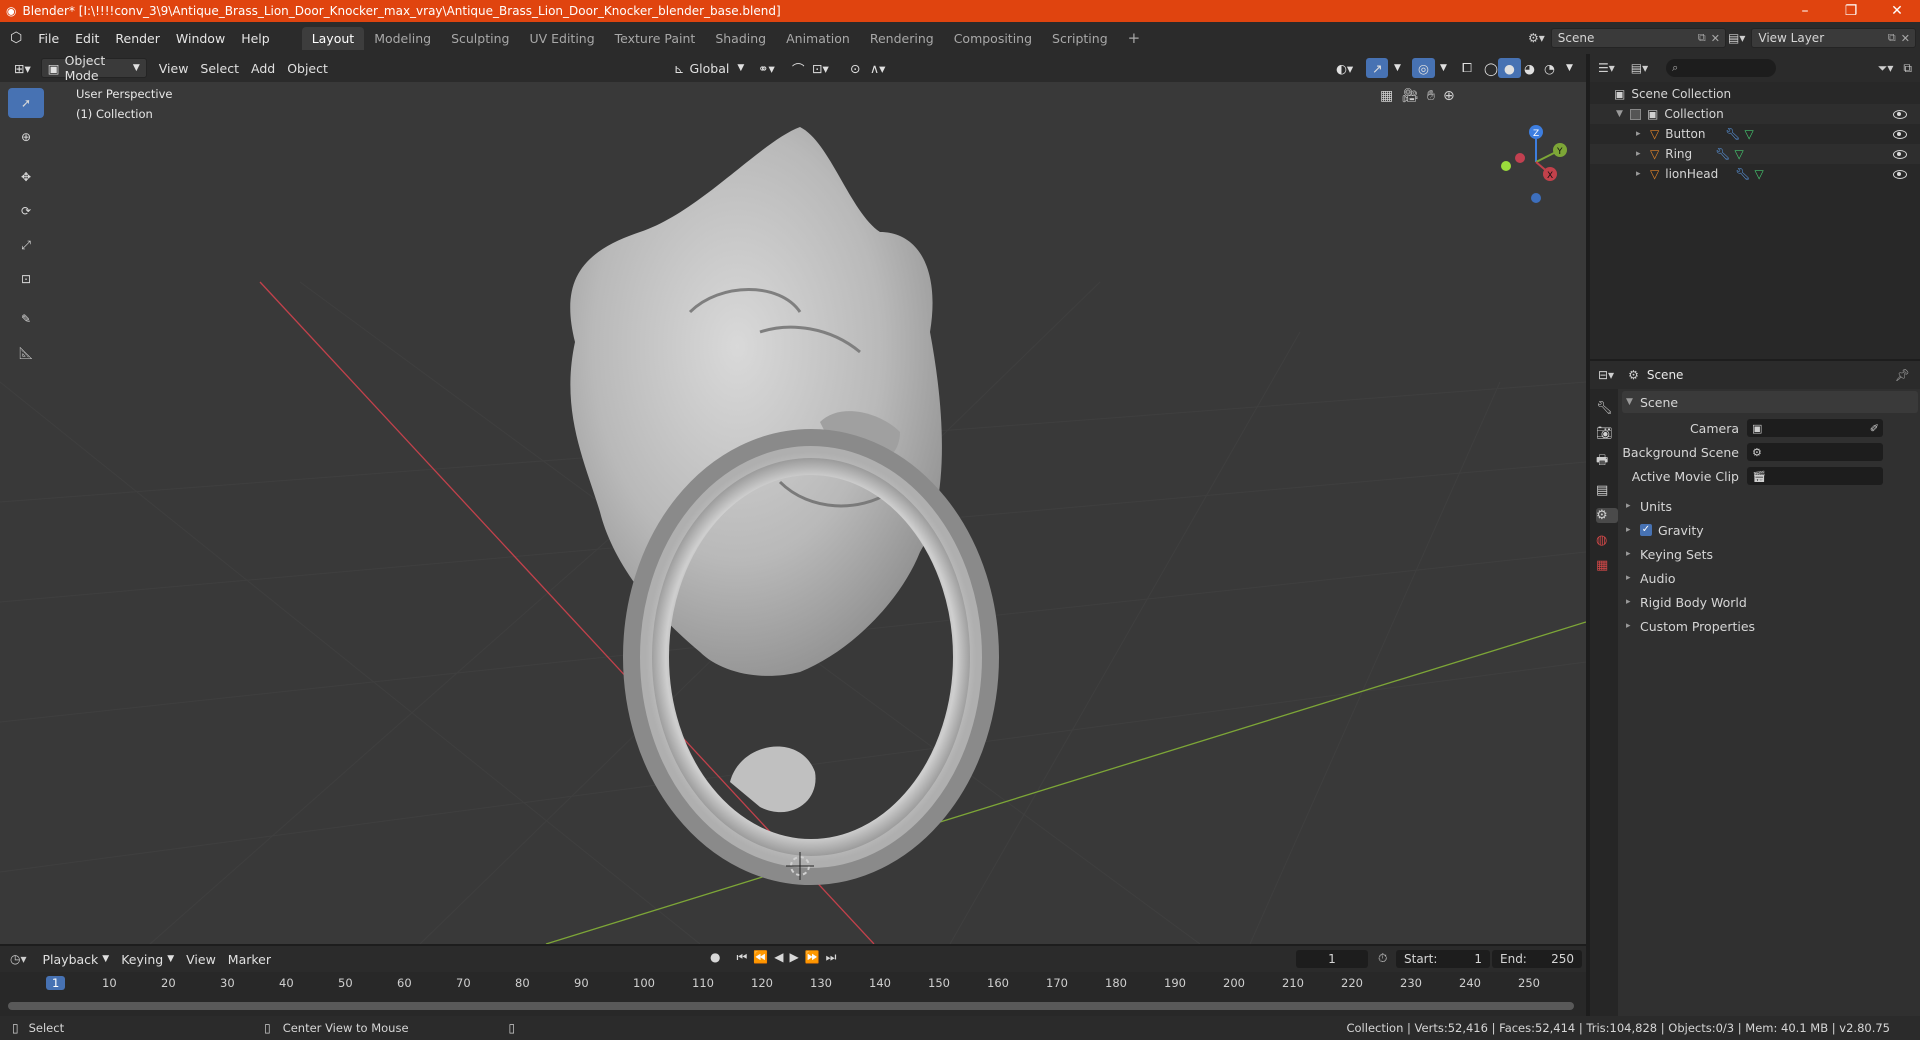 The image size is (1920, 1040). What do you see at coordinates (1410, 96) in the screenshot?
I see `camera-icon: 🎥︎` at bounding box center [1410, 96].